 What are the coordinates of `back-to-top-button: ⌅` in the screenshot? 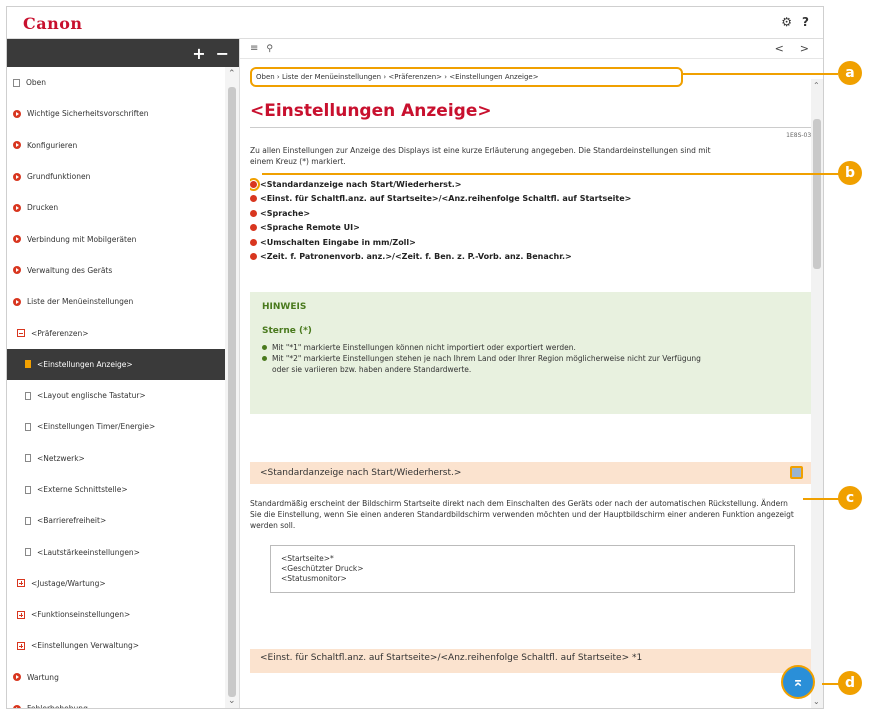 It's located at (798, 682).